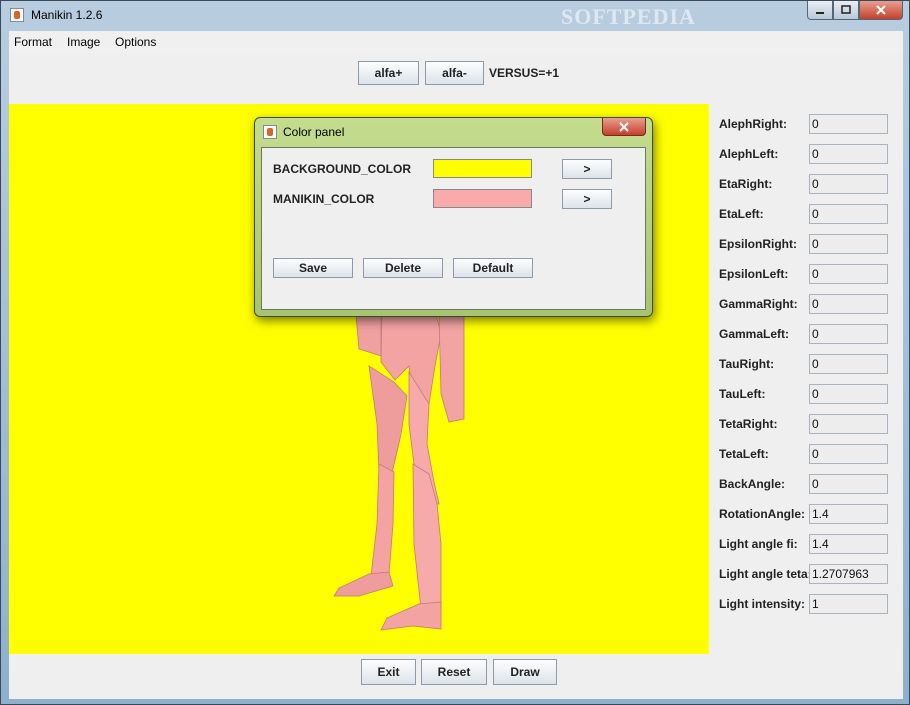  Describe the element at coordinates (848, 184) in the screenshot. I see `param-eta-right-field: 0` at that location.